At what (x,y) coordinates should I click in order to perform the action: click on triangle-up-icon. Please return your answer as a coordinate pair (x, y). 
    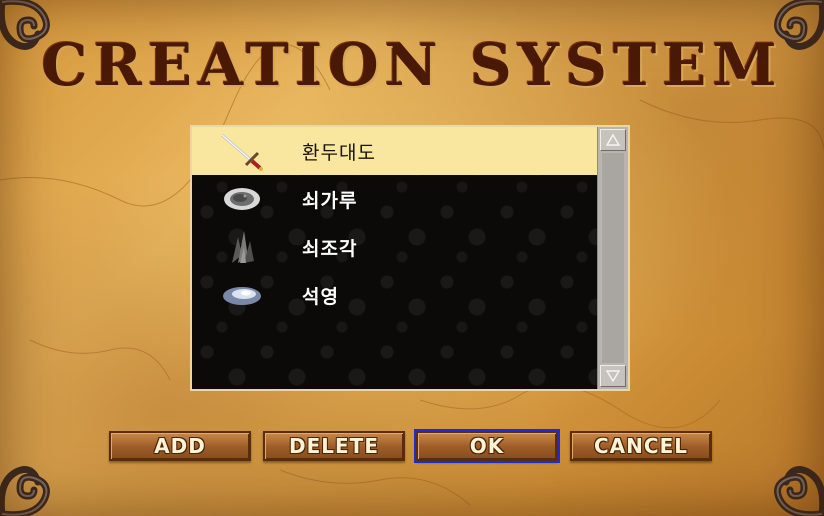
    Looking at the image, I should click on (613, 140).